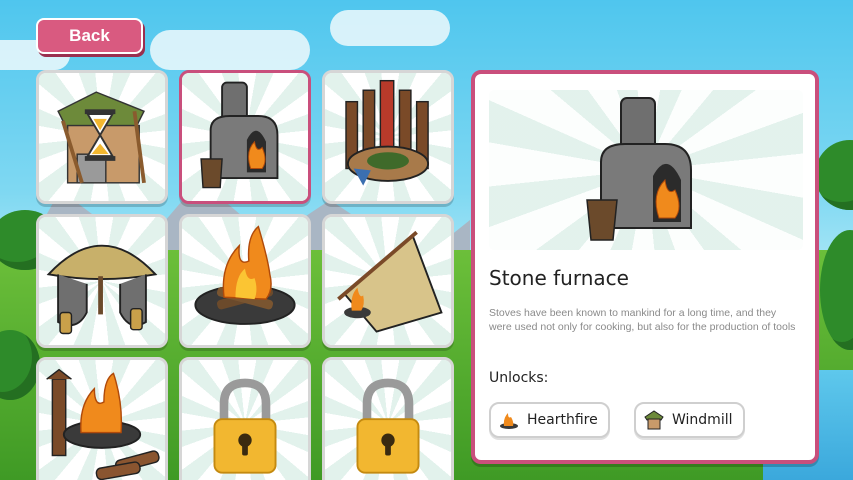  Describe the element at coordinates (89, 36) in the screenshot. I see `back-button: Back` at that location.